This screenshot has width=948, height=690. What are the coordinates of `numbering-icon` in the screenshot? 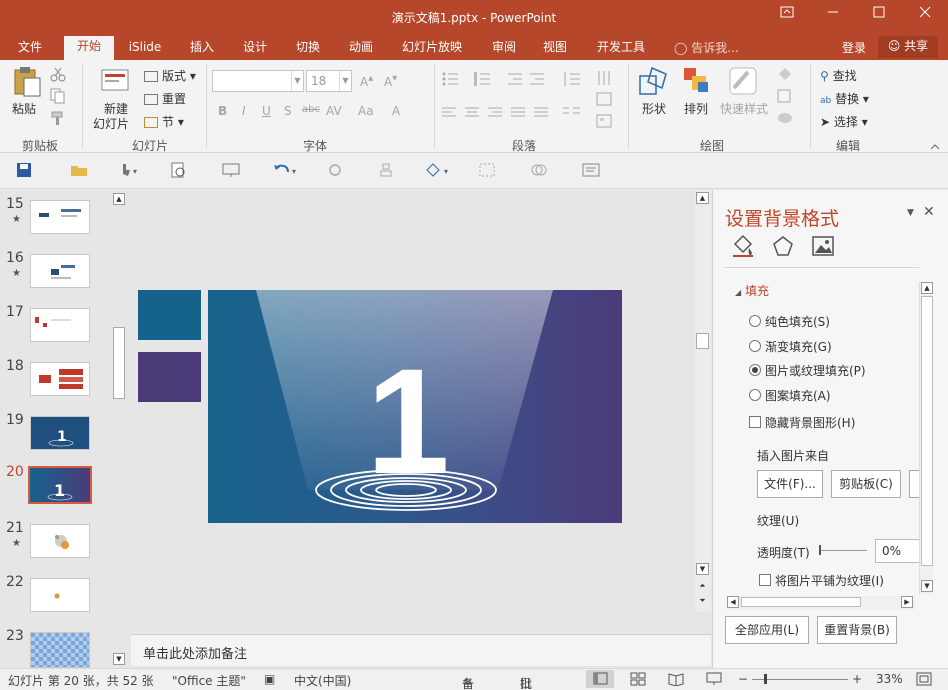 It's located at (485, 80).